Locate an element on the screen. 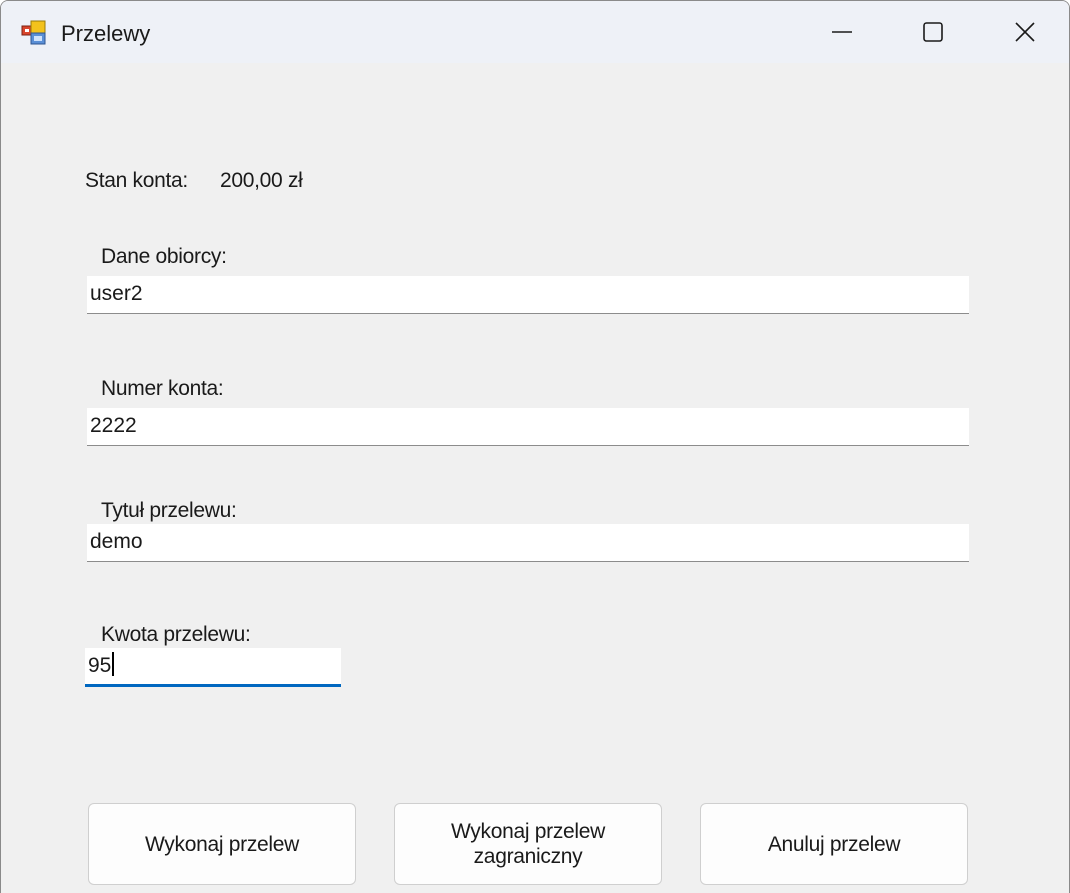  amount-input: 95 is located at coordinates (213, 667).